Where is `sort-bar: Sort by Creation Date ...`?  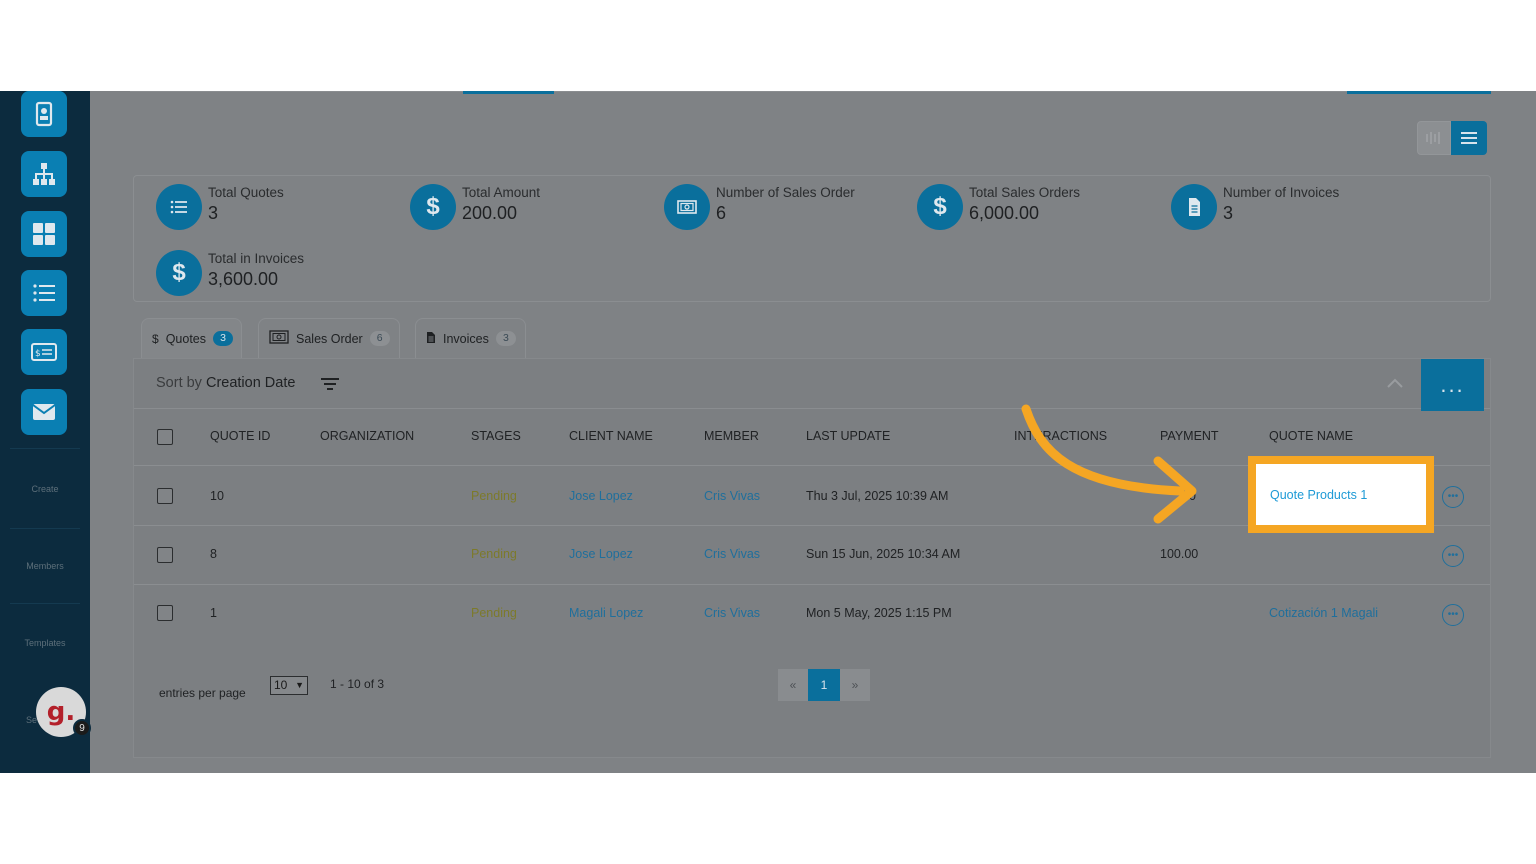 sort-bar: Sort by Creation Date ... is located at coordinates (812, 385).